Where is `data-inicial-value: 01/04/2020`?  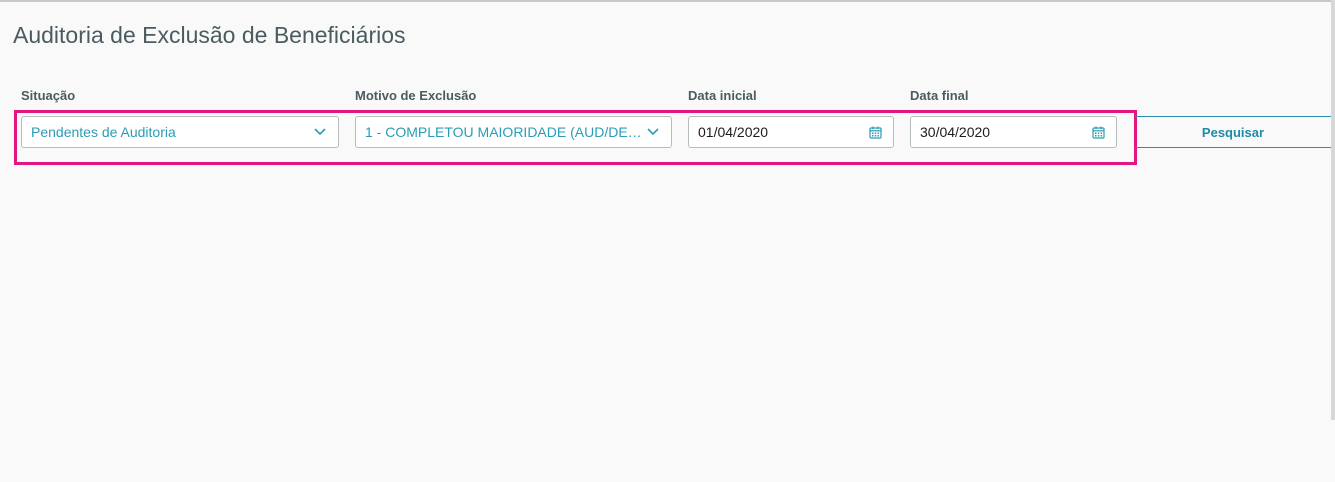 data-inicial-value: 01/04/2020 is located at coordinates (733, 132).